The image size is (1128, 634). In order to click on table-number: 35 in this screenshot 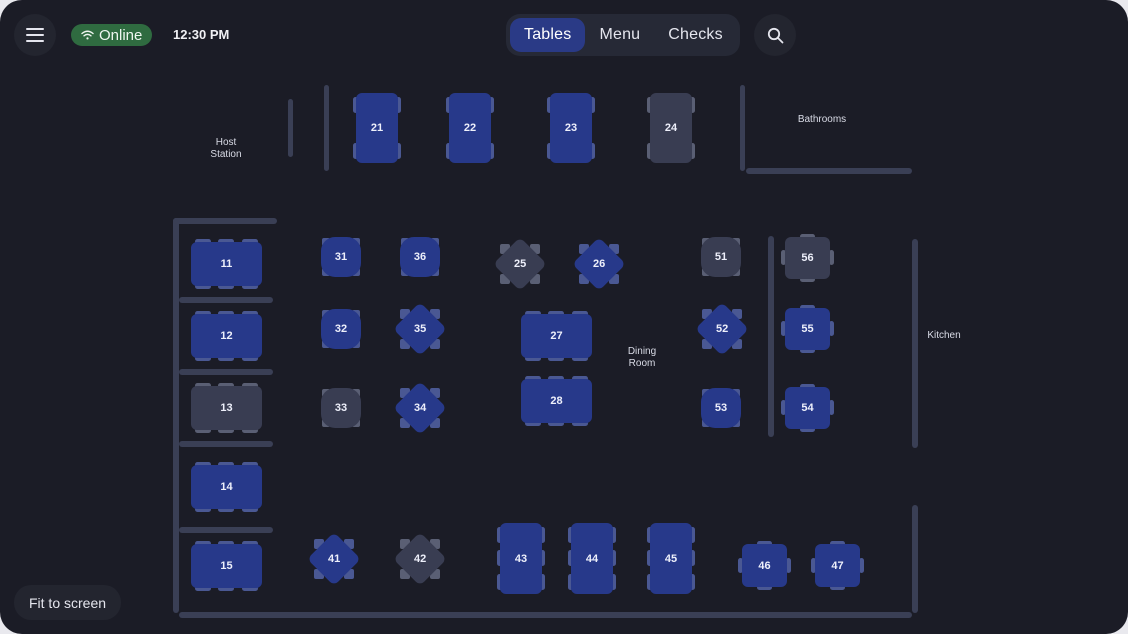, I will do `click(420, 329)`.